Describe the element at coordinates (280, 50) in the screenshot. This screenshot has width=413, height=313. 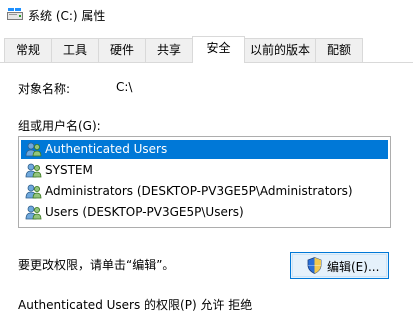
I see `tab-previous-versions: 以前的版本` at that location.